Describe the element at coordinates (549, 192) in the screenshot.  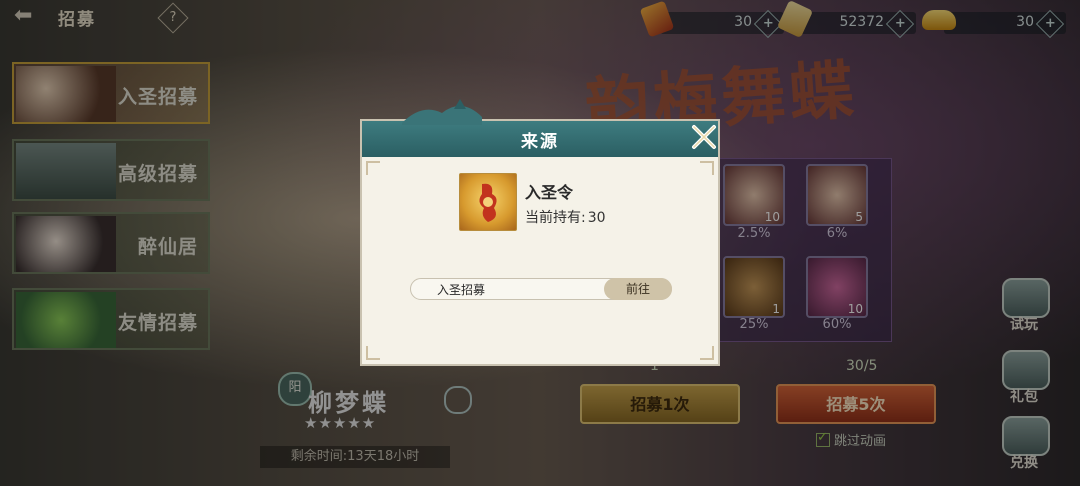
I see `item-name: 入圣令` at that location.